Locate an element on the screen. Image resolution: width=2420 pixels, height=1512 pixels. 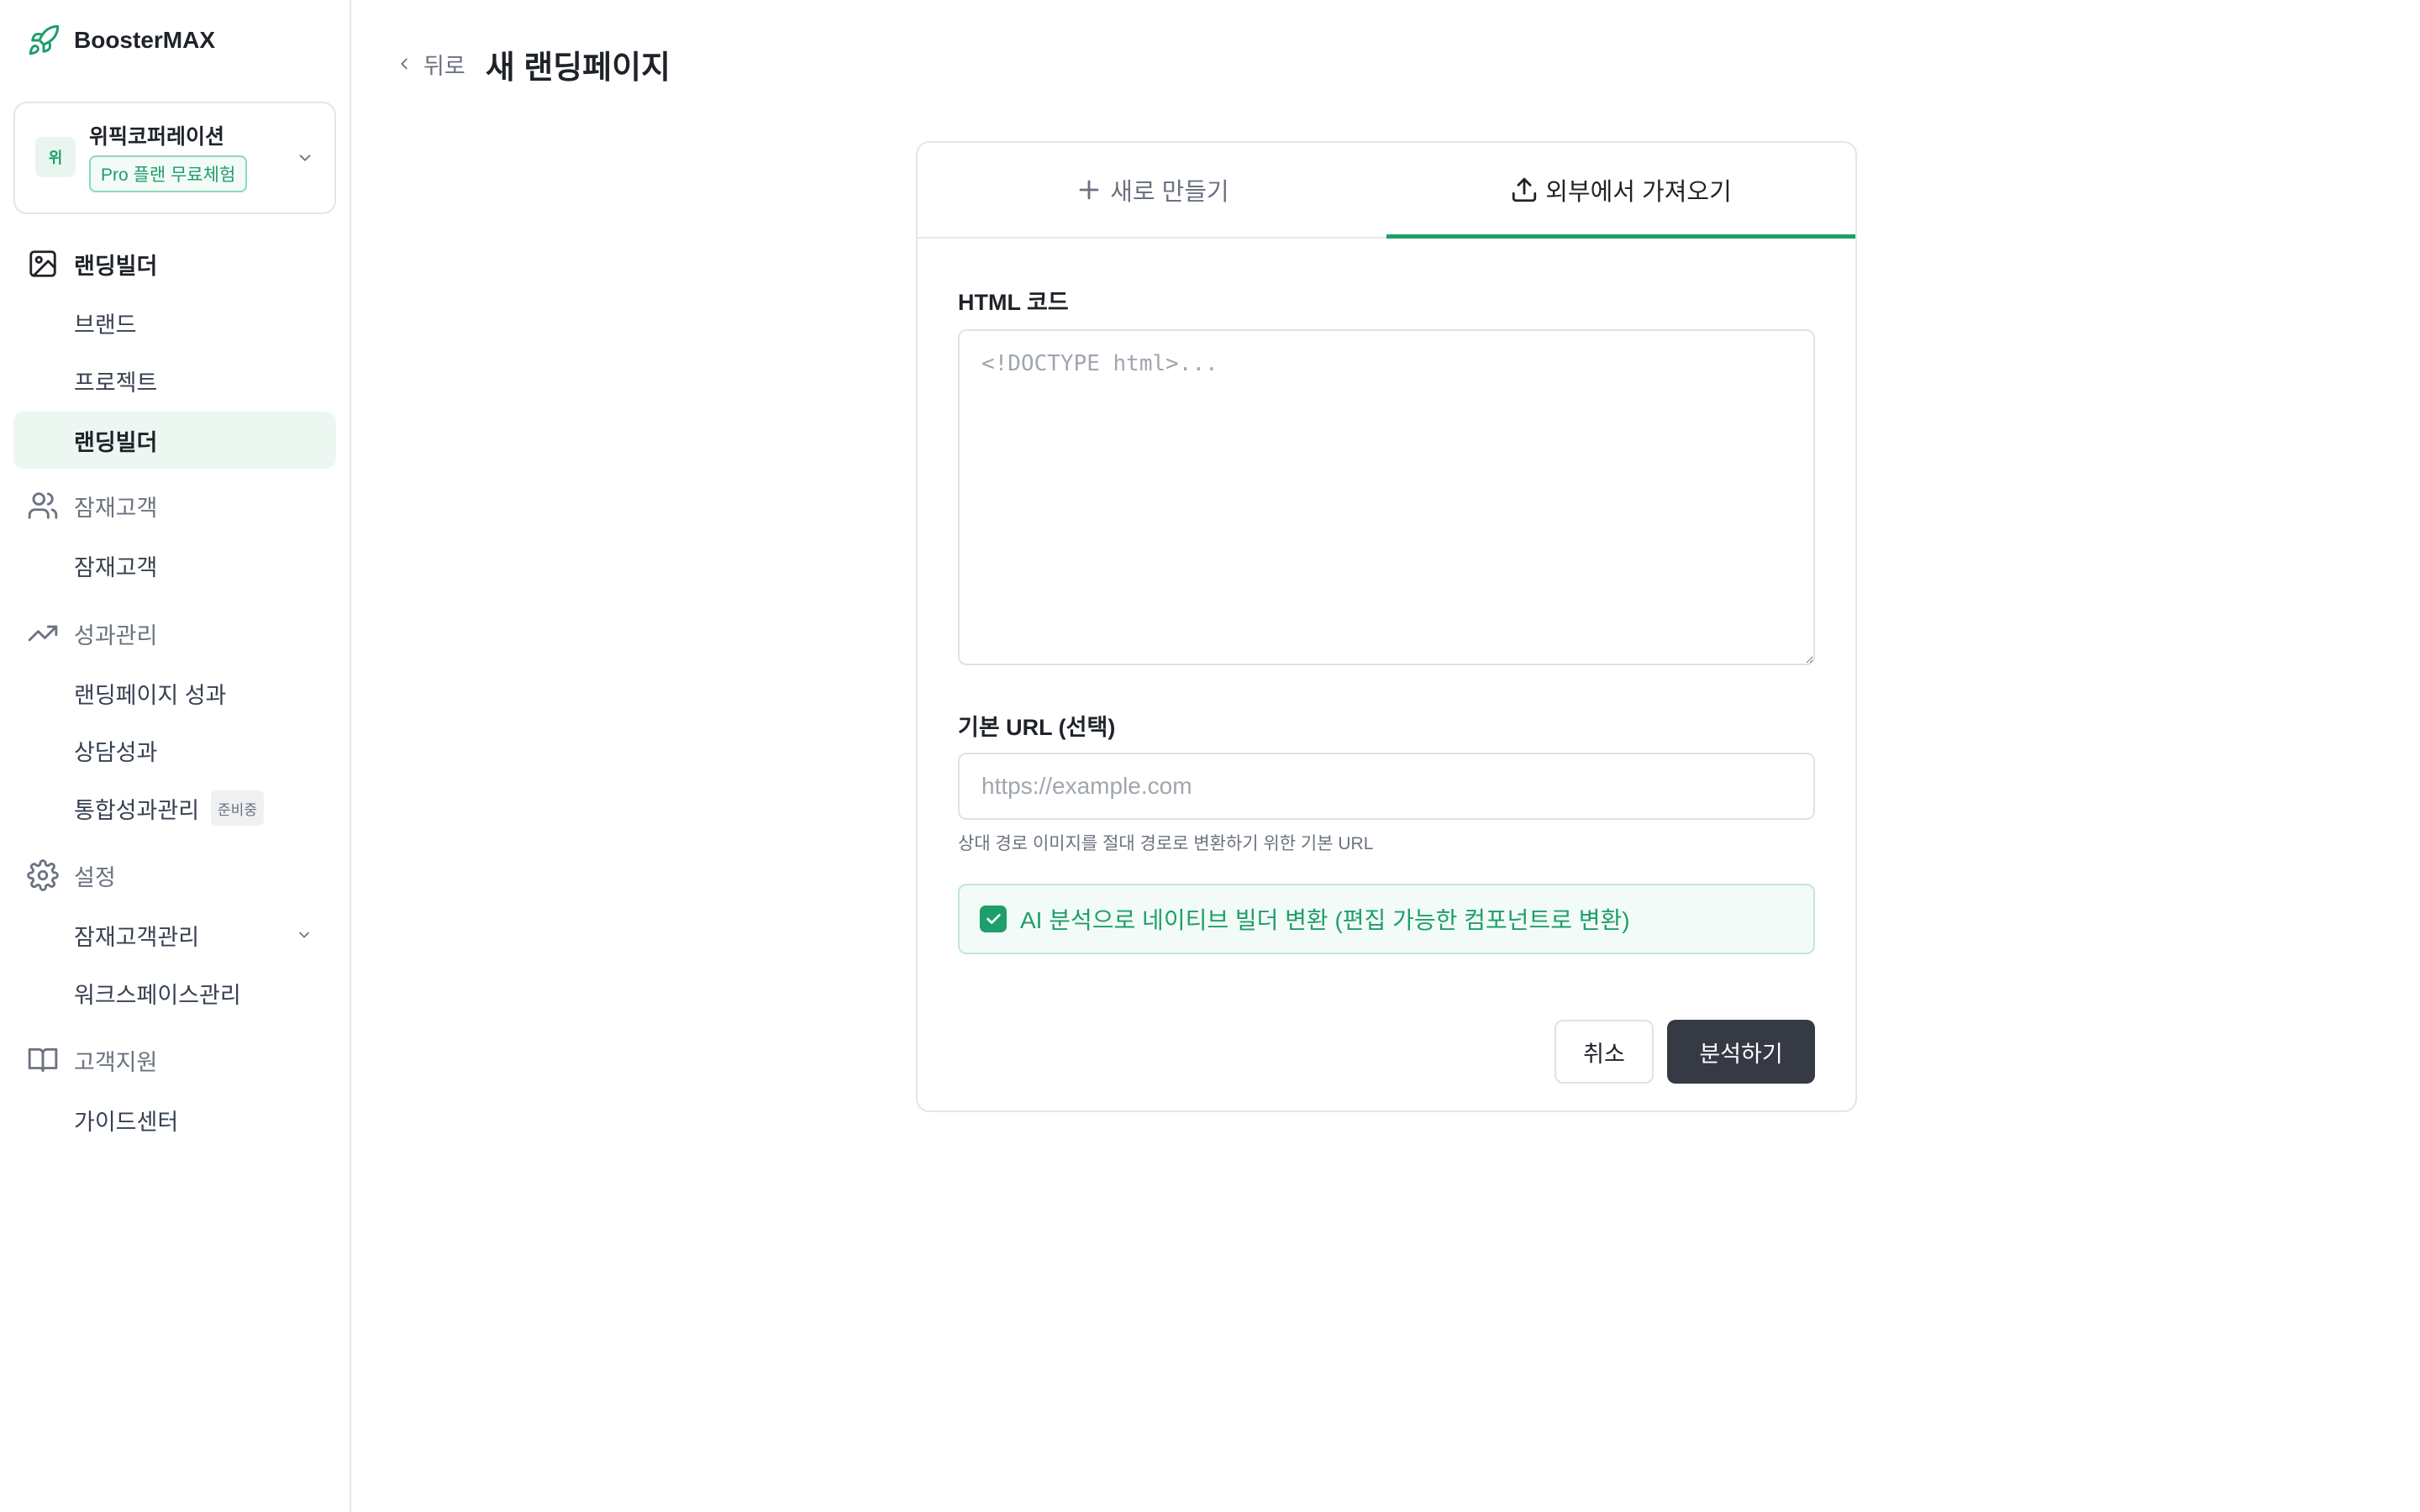
sidebar-section-landing-builder: 랜딩빌더 is located at coordinates (92, 263).